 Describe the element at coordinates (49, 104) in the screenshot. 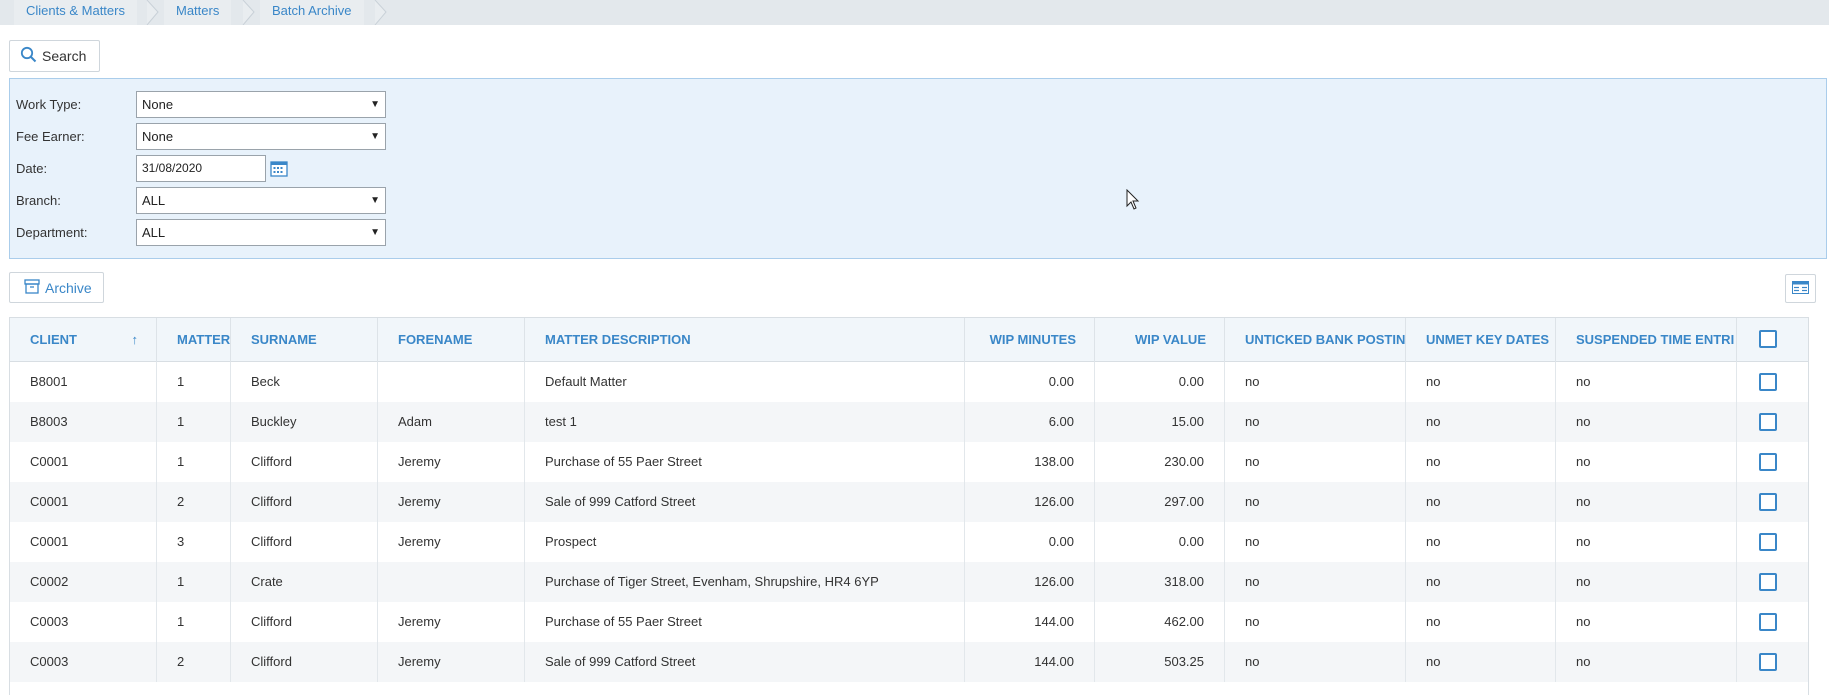

I see `work-type-label: Work Type:` at that location.